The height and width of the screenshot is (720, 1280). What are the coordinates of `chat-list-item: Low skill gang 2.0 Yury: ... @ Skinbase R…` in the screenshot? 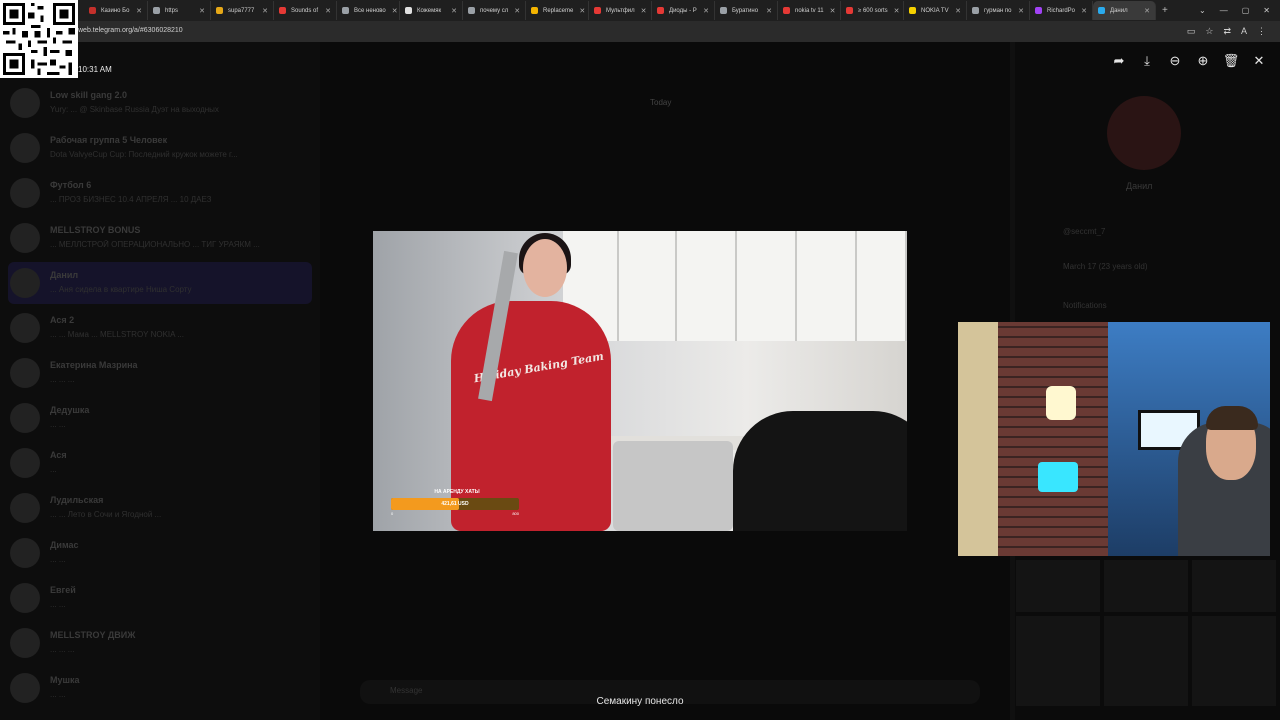 It's located at (160, 103).